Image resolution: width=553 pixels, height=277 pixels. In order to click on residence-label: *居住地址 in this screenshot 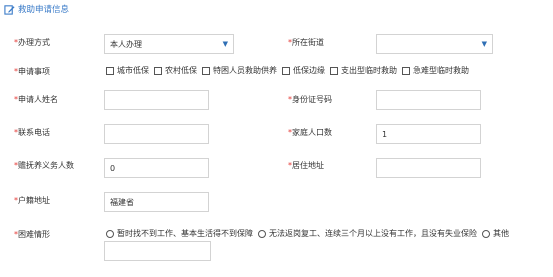, I will do `click(306, 165)`.